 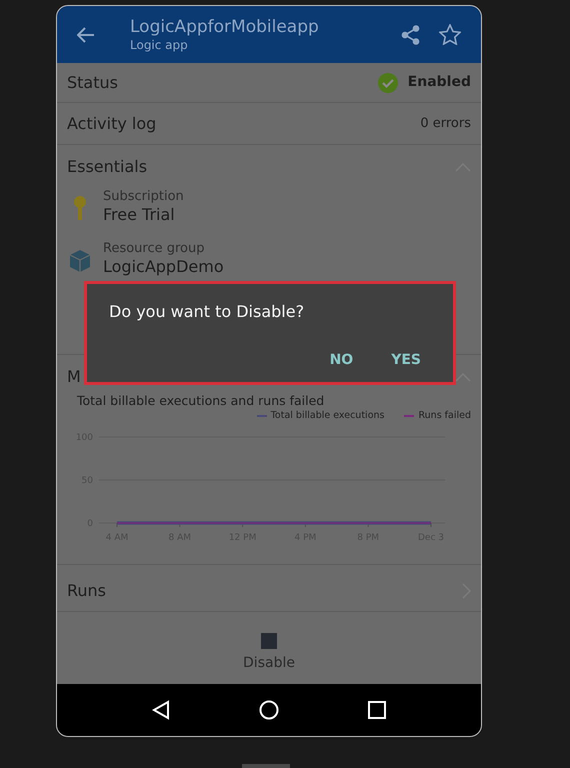 I want to click on field-value: LogicAppDemo, so click(x=163, y=267).